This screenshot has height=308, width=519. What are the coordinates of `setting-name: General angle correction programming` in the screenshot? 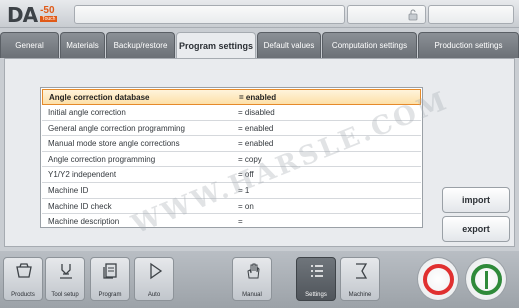 It's located at (116, 128).